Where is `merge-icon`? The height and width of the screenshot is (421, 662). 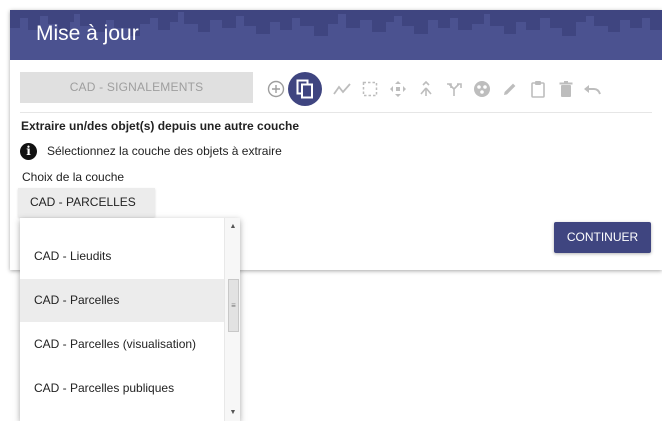
merge-icon is located at coordinates (426, 89).